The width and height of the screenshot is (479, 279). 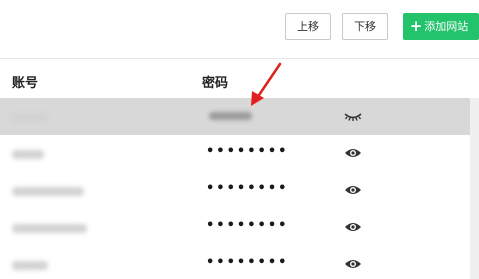 What do you see at coordinates (239, 26) in the screenshot?
I see `toolbar: 上移 下移 + 添加网站` at bounding box center [239, 26].